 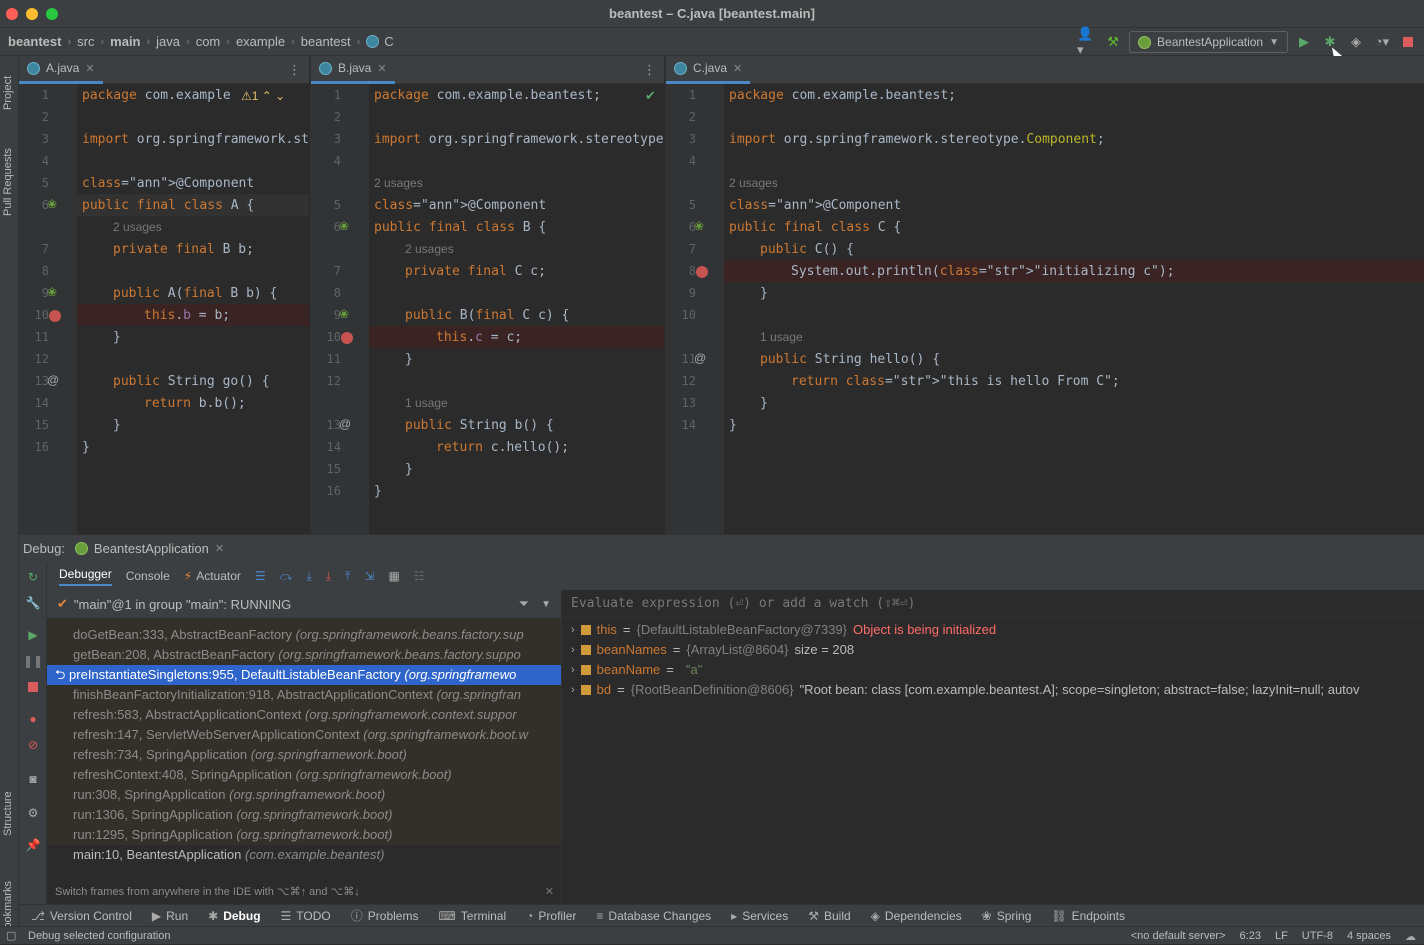 I want to click on tool-window-run: ▶ Run, so click(x=170, y=916).